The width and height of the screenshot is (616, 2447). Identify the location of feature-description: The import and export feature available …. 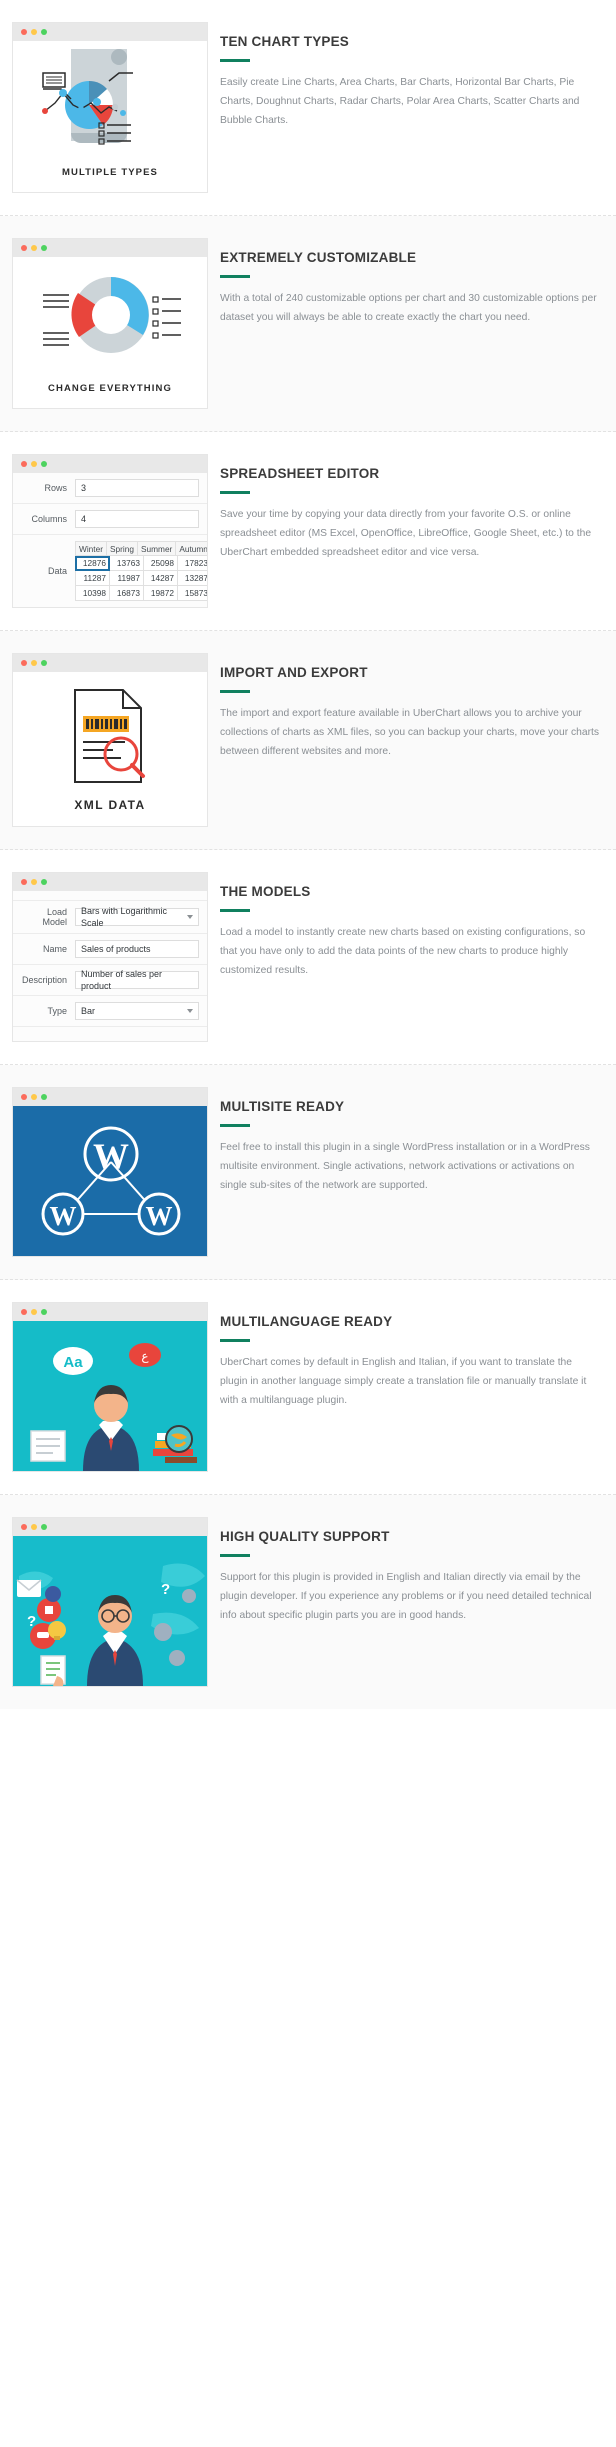
(410, 732).